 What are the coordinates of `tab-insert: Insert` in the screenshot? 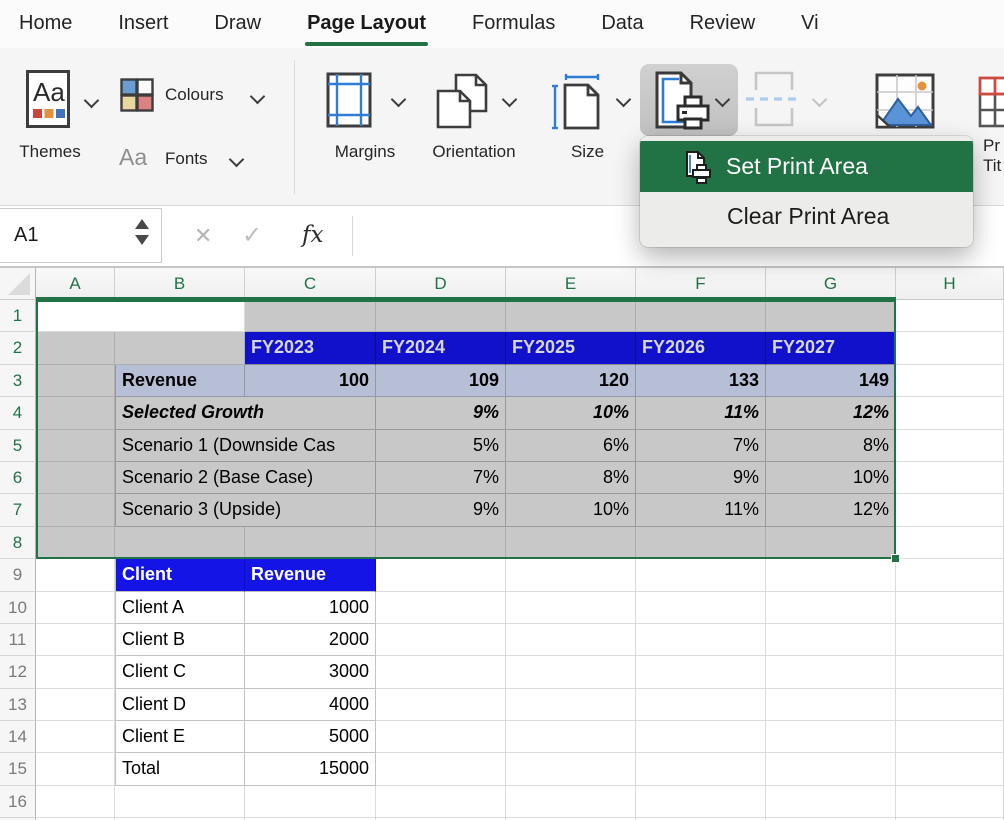 It's located at (143, 24).